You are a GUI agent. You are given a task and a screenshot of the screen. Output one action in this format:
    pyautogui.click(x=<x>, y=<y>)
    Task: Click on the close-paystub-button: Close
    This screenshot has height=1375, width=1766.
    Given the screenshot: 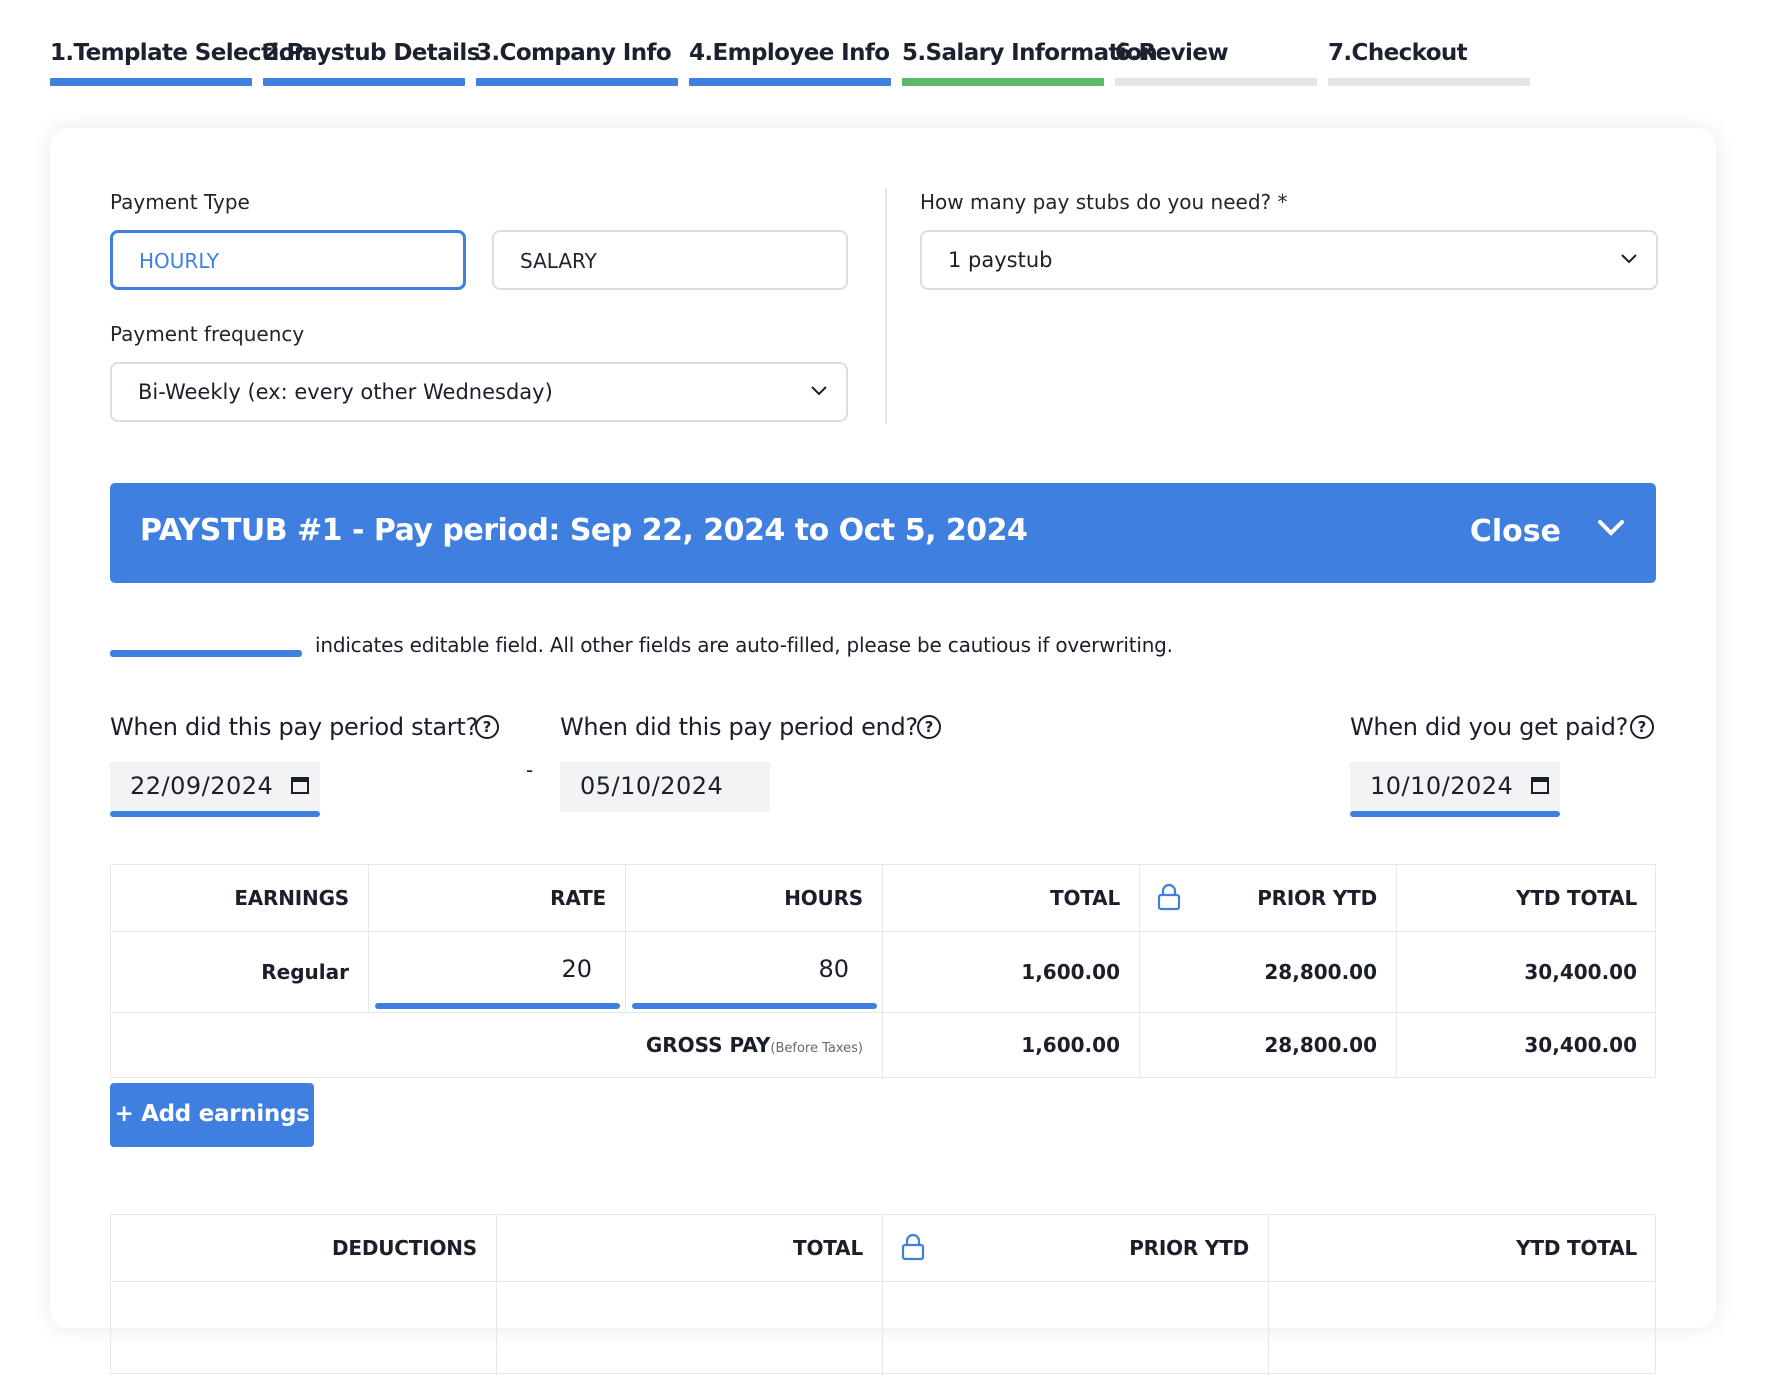 What is the action you would take?
    pyautogui.click(x=1515, y=531)
    